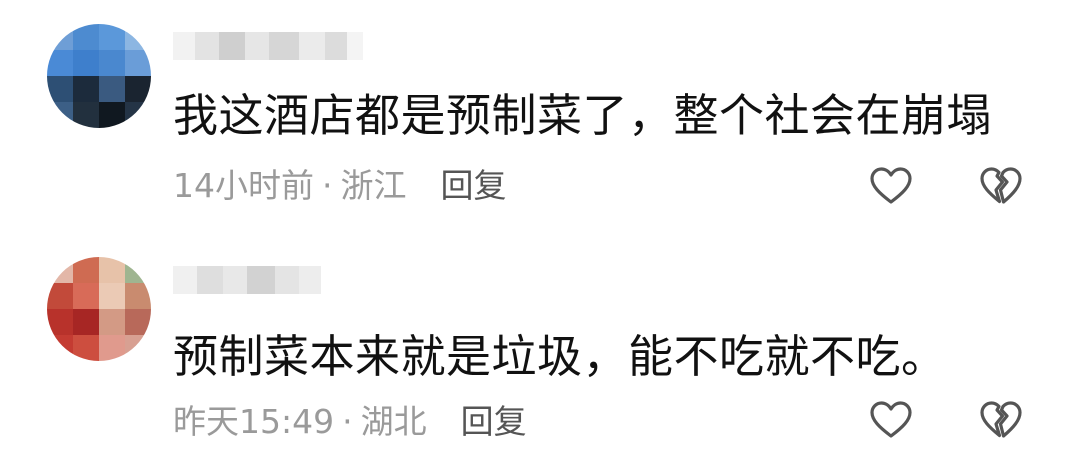 This screenshot has width=1080, height=468. Describe the element at coordinates (560, 356) in the screenshot. I see `comment-text: 预制菜本来就是垃圾，能不吃就不吃。` at that location.